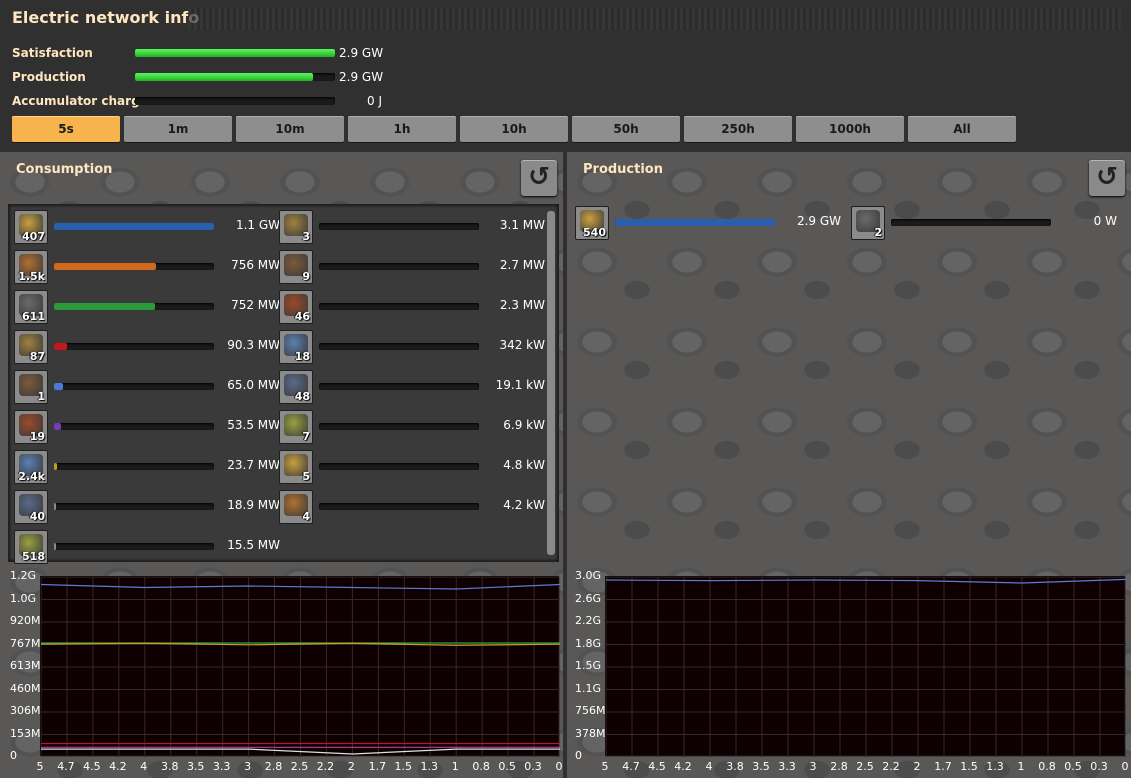 The width and height of the screenshot is (1131, 778). I want to click on electric-furnace-icon: 1, so click(31, 387).